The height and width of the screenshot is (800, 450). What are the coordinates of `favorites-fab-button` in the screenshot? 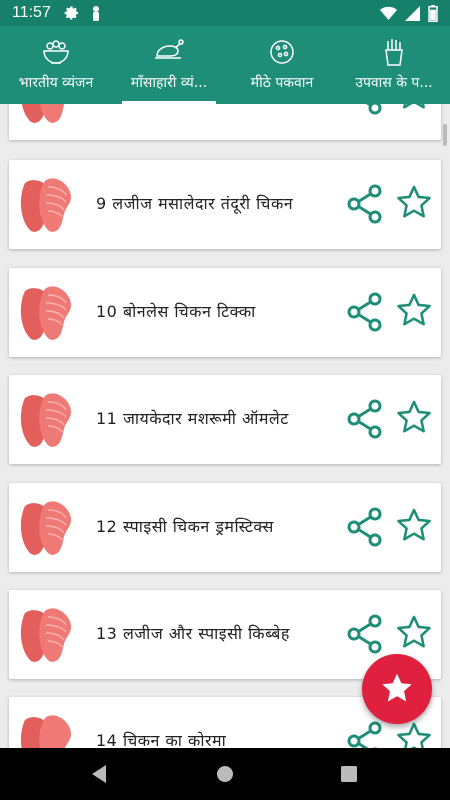 It's located at (397, 689).